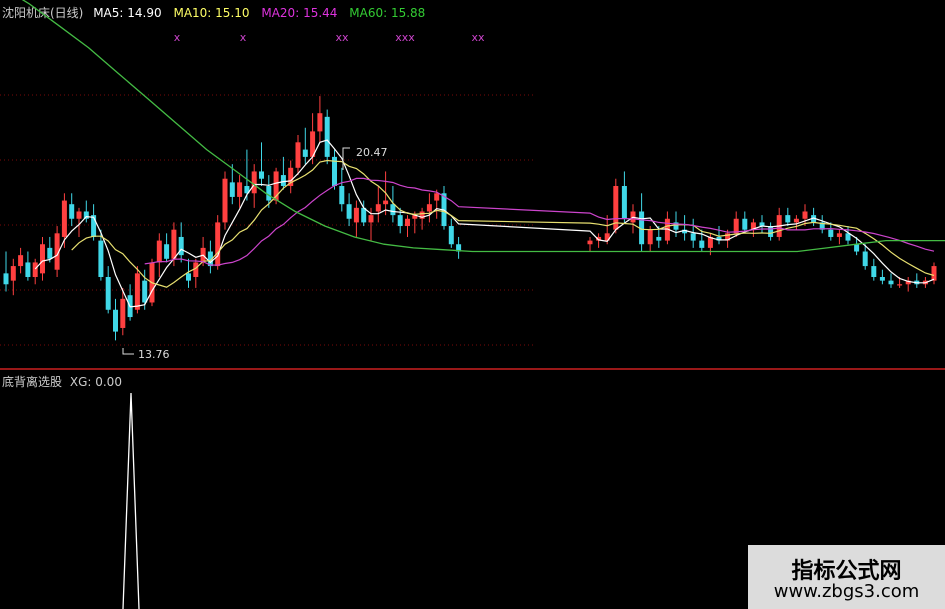  I want to click on low-label: 13.76, so click(154, 354).